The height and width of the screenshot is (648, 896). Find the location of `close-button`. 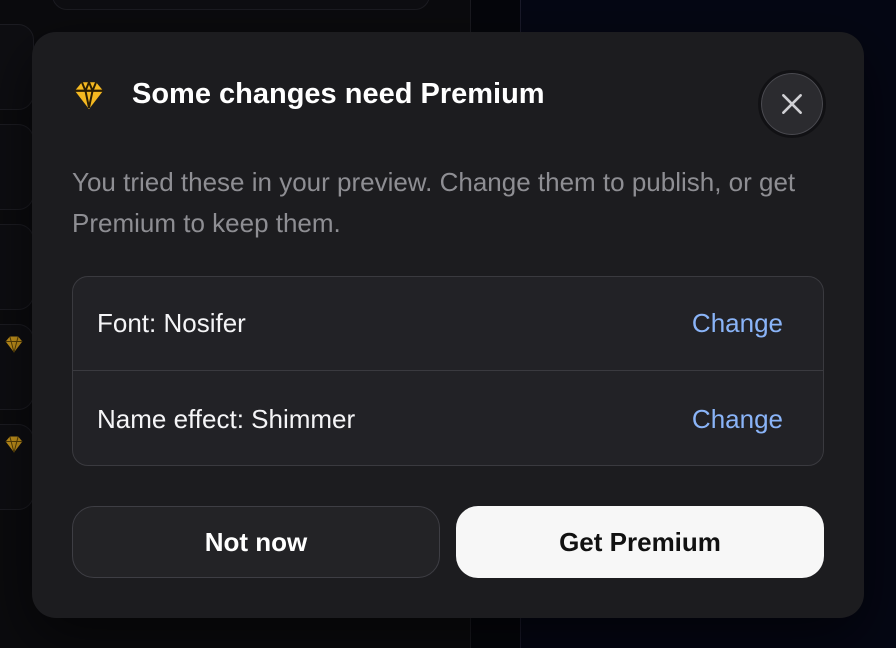

close-button is located at coordinates (792, 104).